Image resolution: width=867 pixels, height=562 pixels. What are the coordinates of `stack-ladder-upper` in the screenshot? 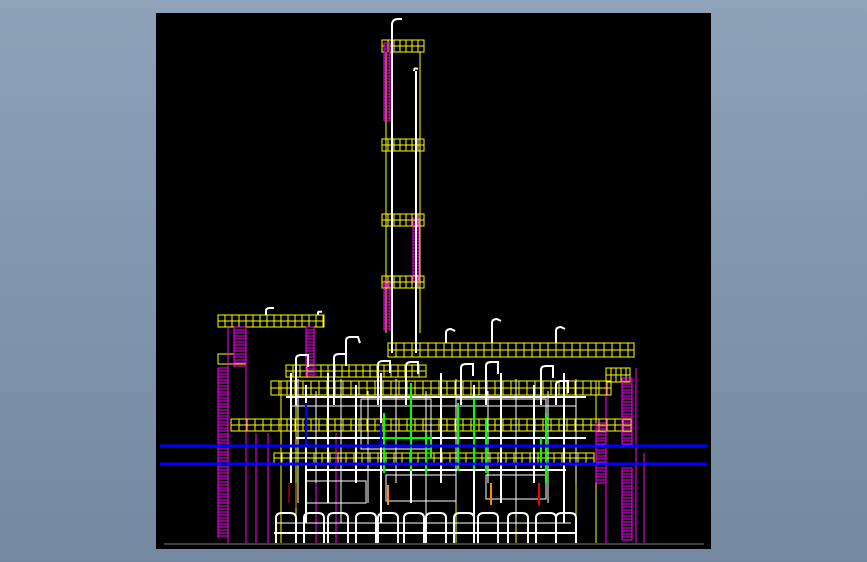 It's located at (387, 82).